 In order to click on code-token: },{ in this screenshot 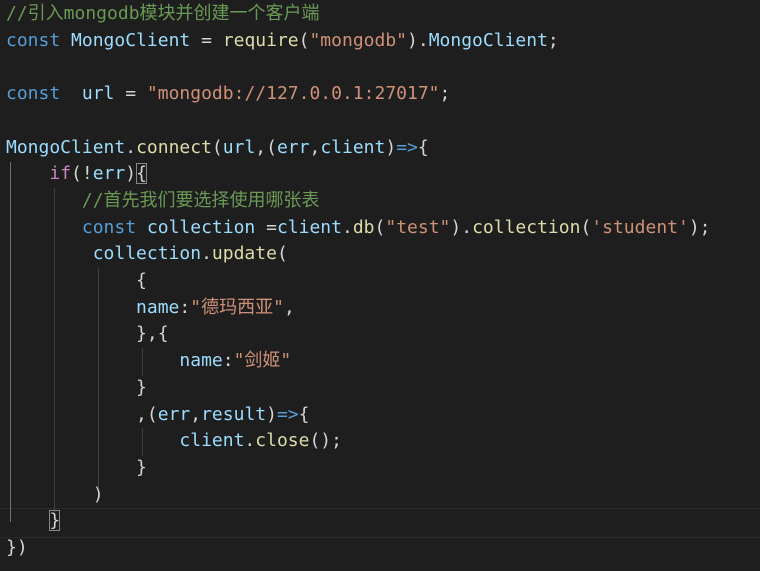, I will do `click(152, 334)`.